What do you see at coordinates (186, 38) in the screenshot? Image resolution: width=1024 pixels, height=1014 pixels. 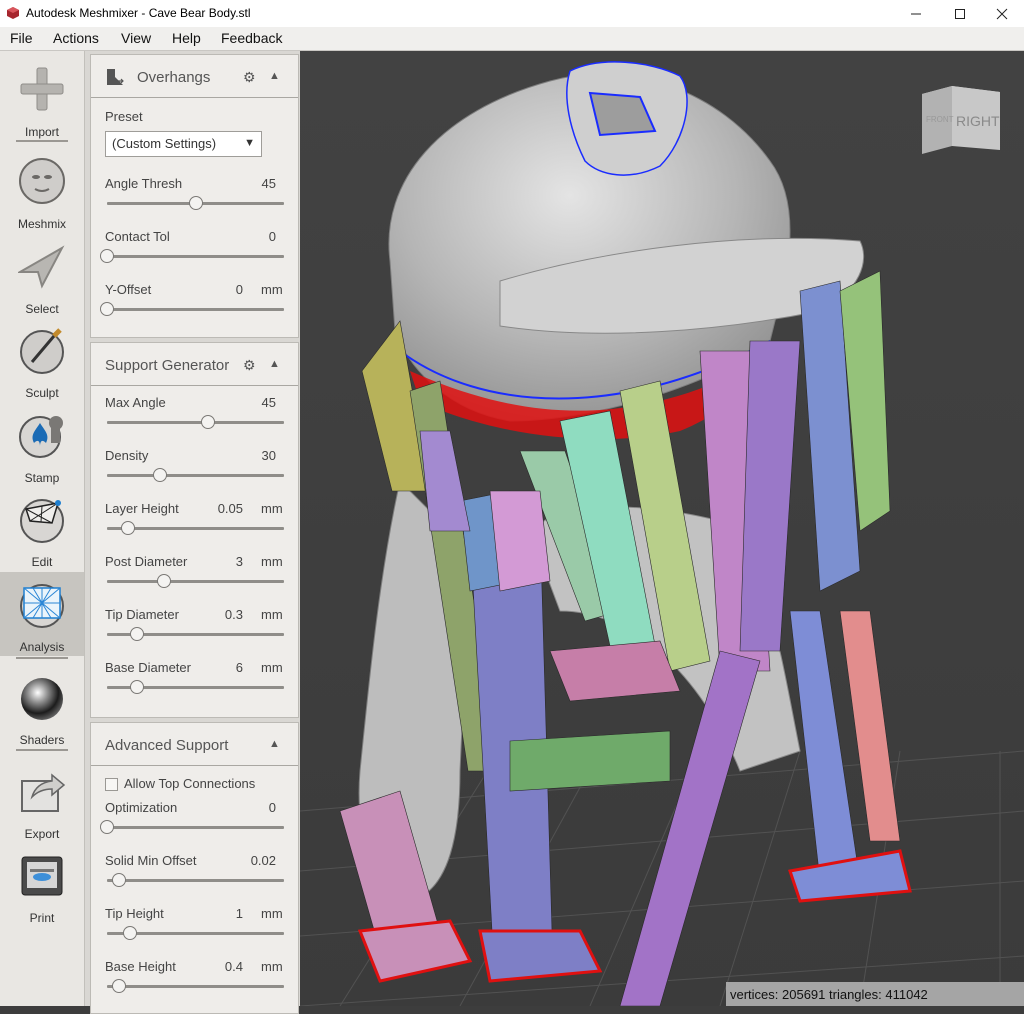 I see `menu-help: Help` at bounding box center [186, 38].